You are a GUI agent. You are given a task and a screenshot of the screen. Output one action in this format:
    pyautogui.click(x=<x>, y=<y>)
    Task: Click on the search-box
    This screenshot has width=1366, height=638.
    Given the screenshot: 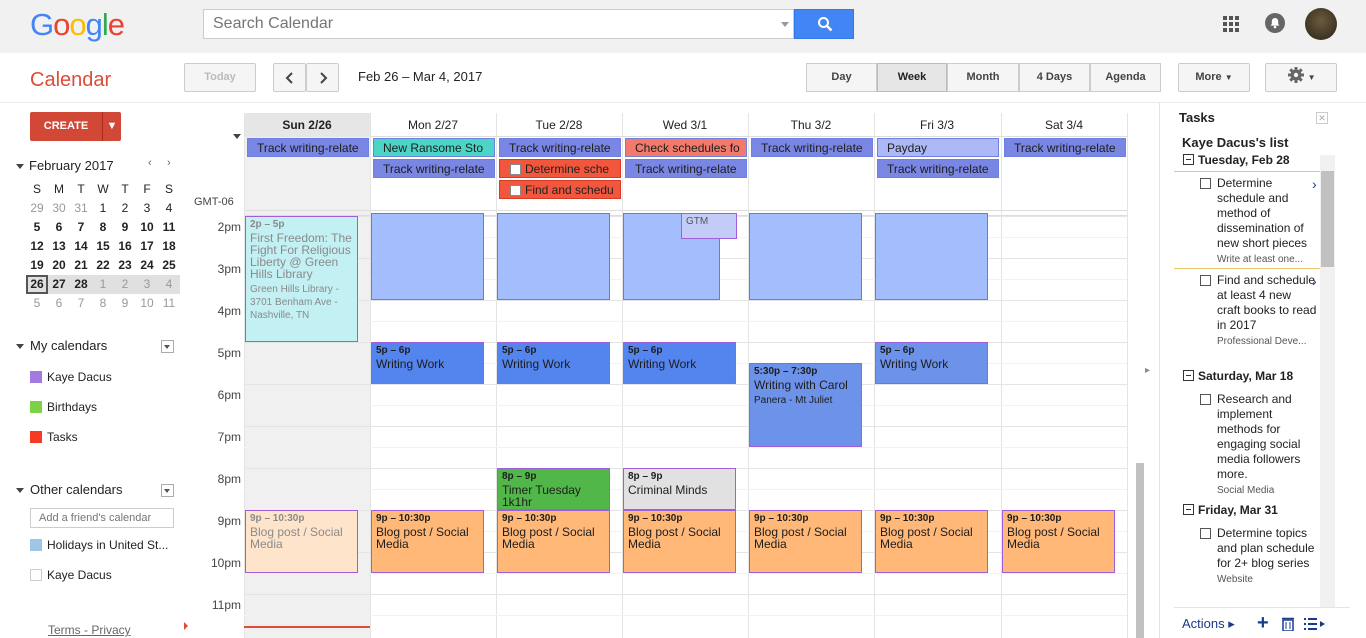 What is the action you would take?
    pyautogui.click(x=498, y=24)
    